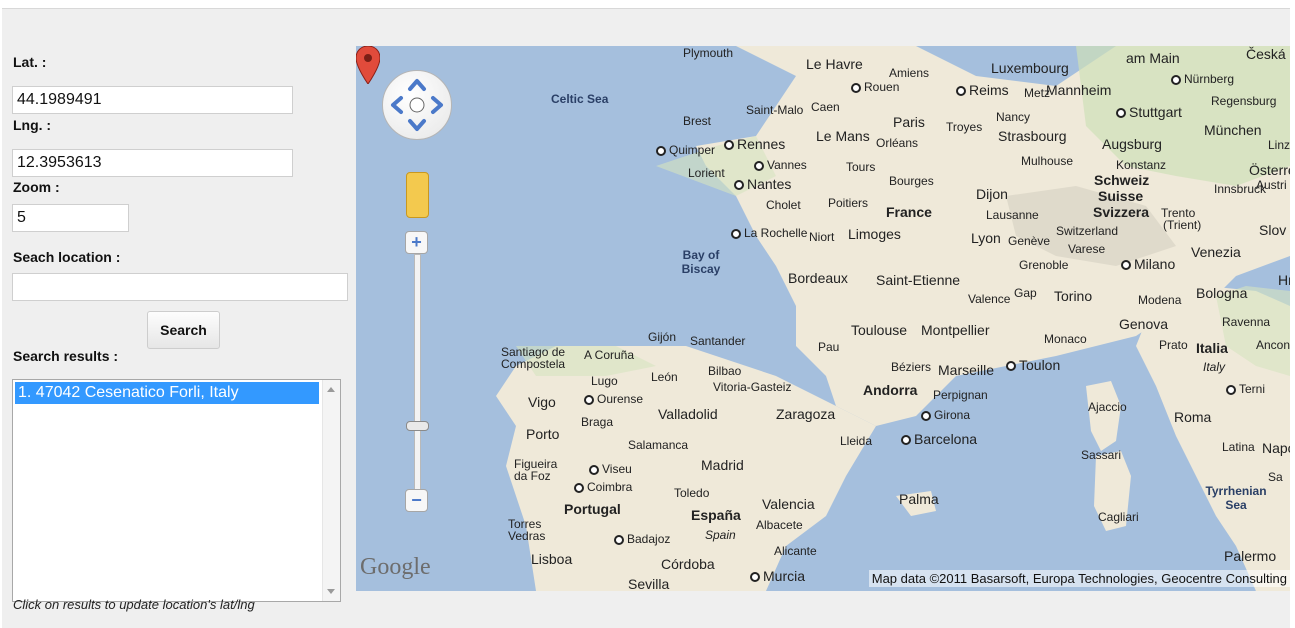 This screenshot has width=1295, height=628. I want to click on map-label-stuttgart: Stuttgart, so click(1149, 112).